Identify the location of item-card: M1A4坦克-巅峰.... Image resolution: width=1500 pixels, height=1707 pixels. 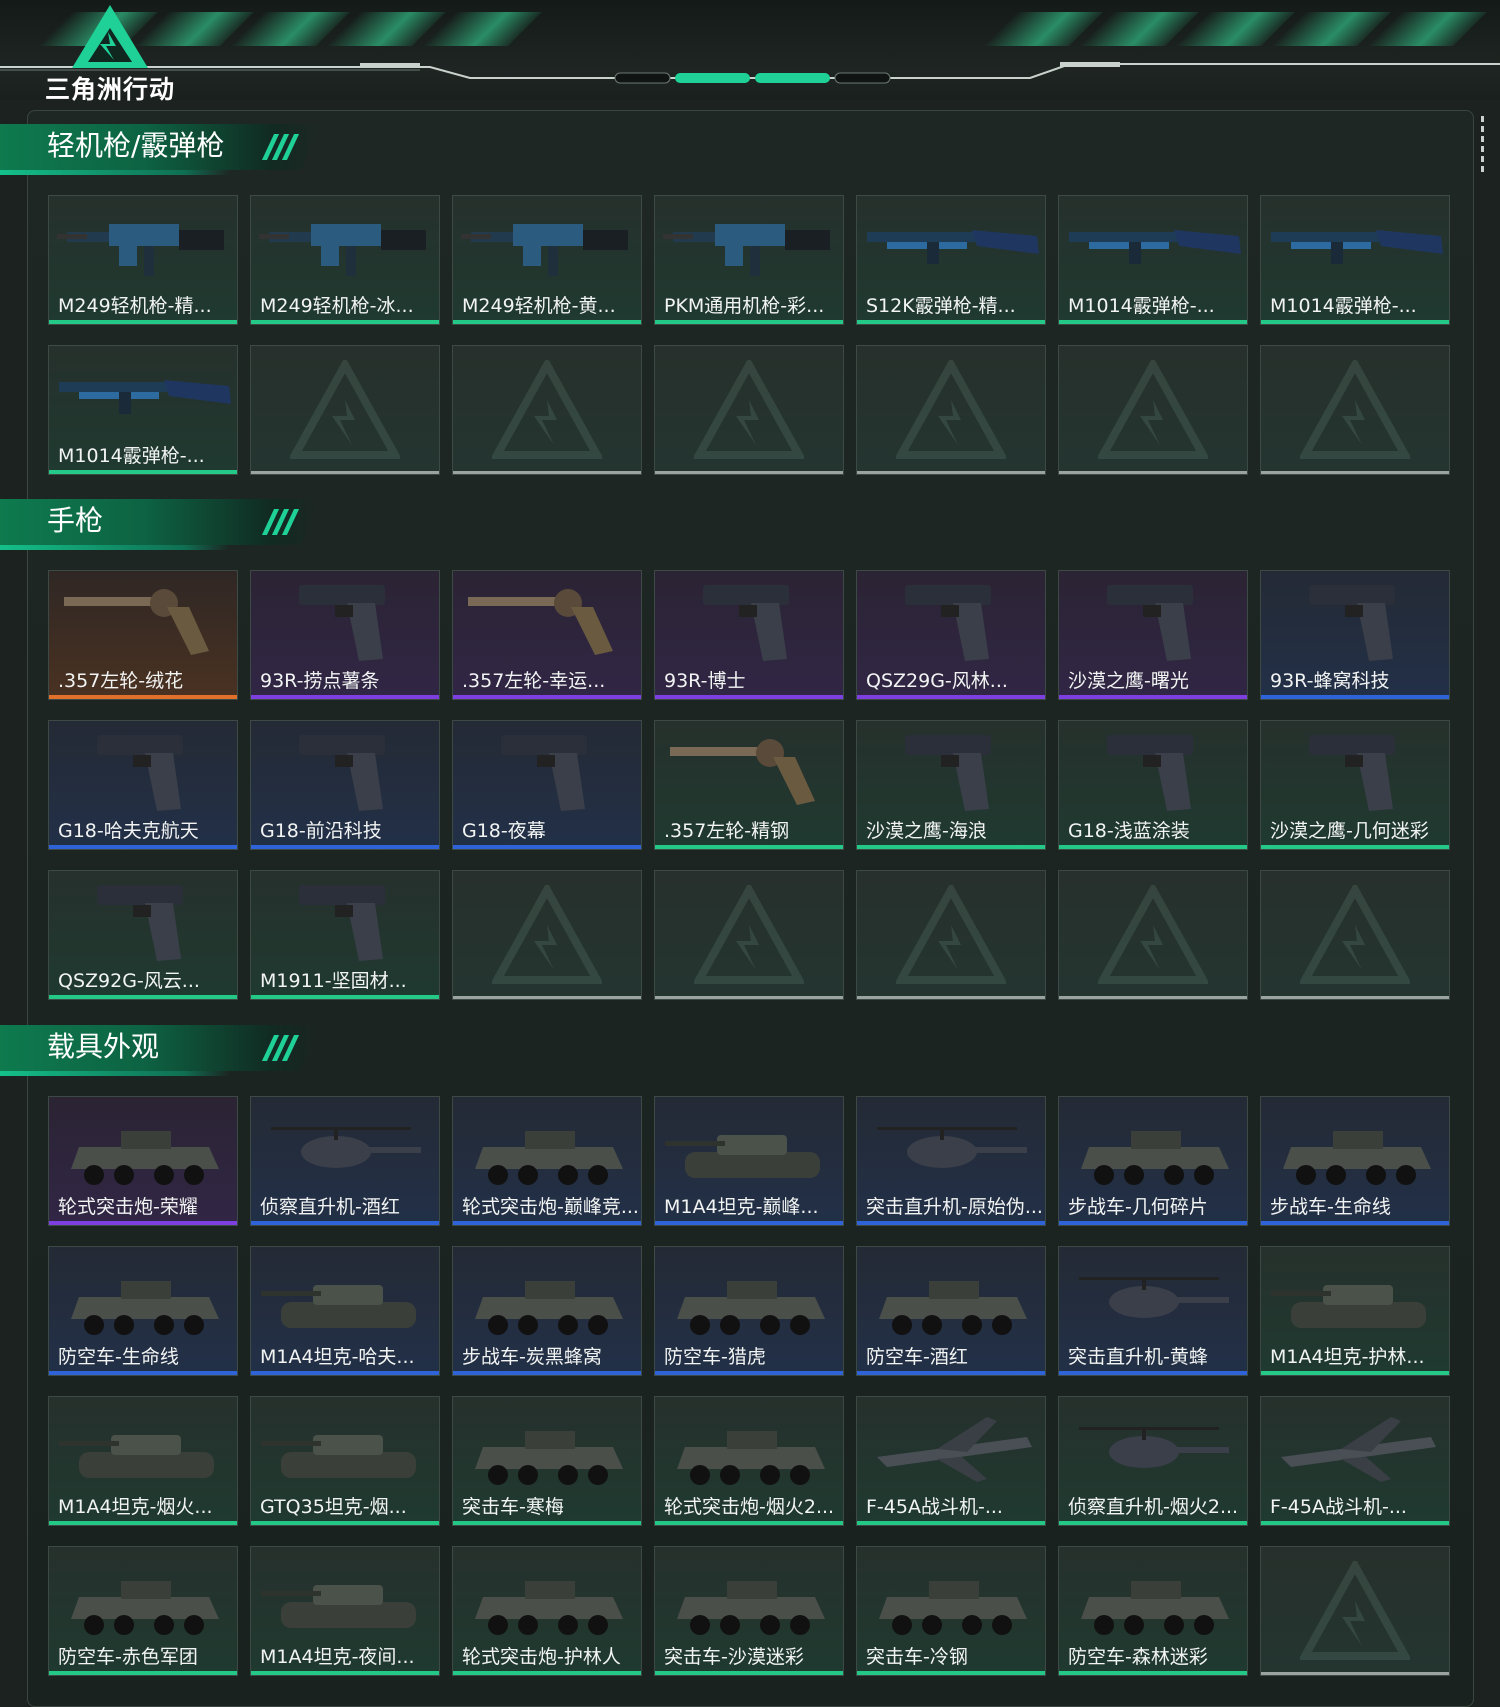
(749, 1161).